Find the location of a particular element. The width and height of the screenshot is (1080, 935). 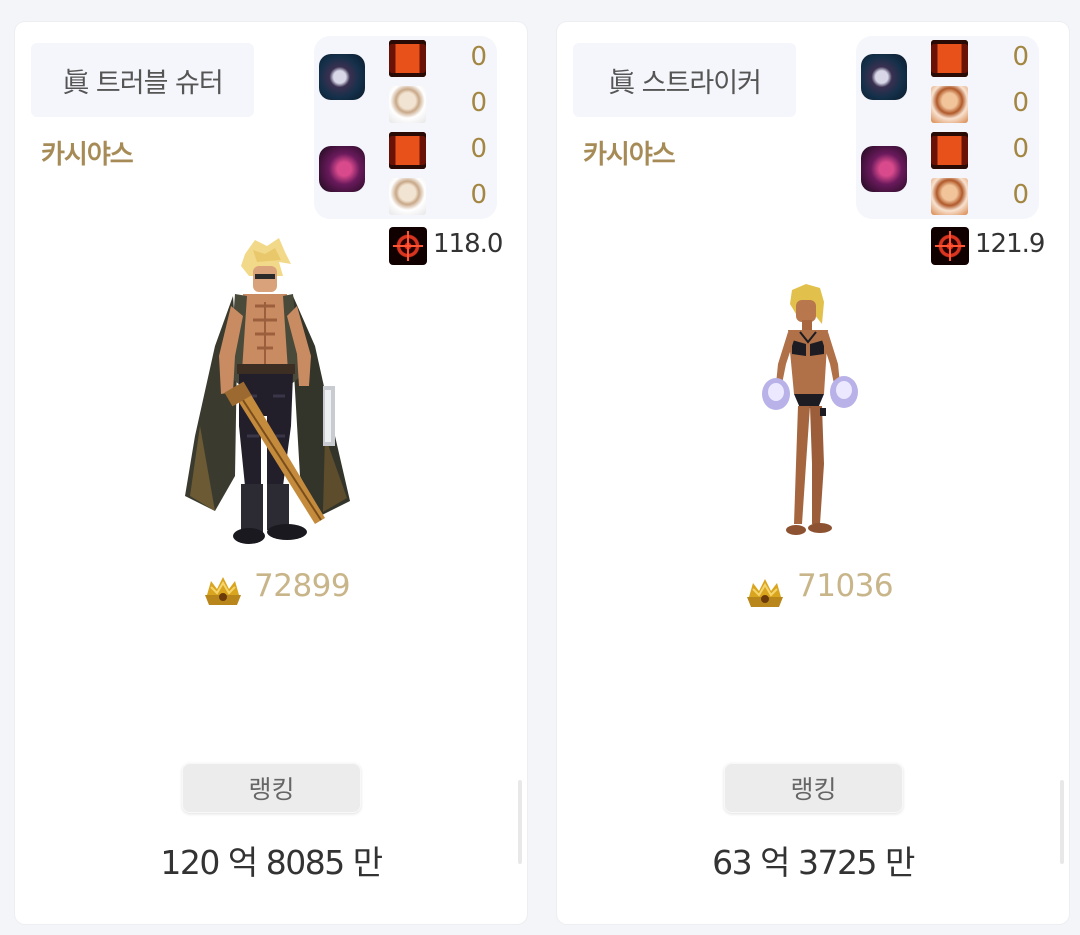

job-title: 眞 트러블 슈터 is located at coordinates (142, 83).